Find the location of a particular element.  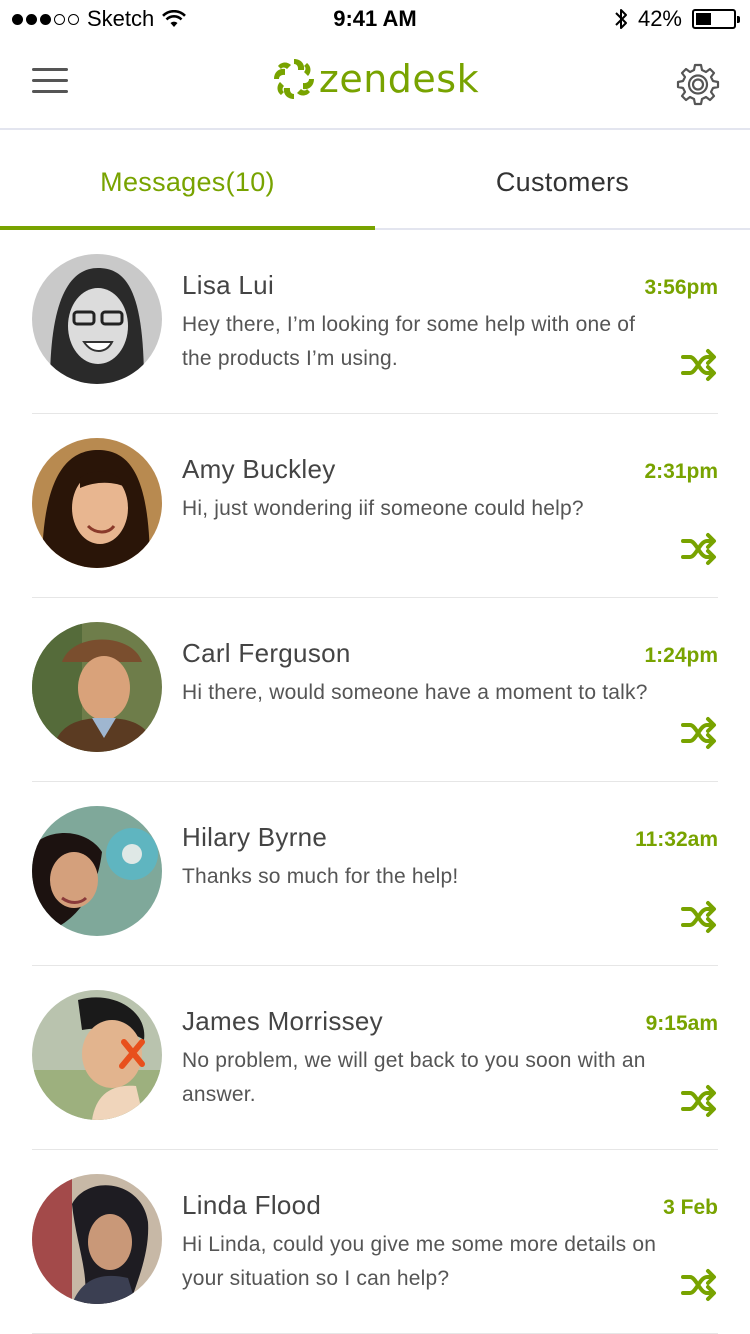

status-bar: Sketch 9:41 AM 42% is located at coordinates (375, 20).